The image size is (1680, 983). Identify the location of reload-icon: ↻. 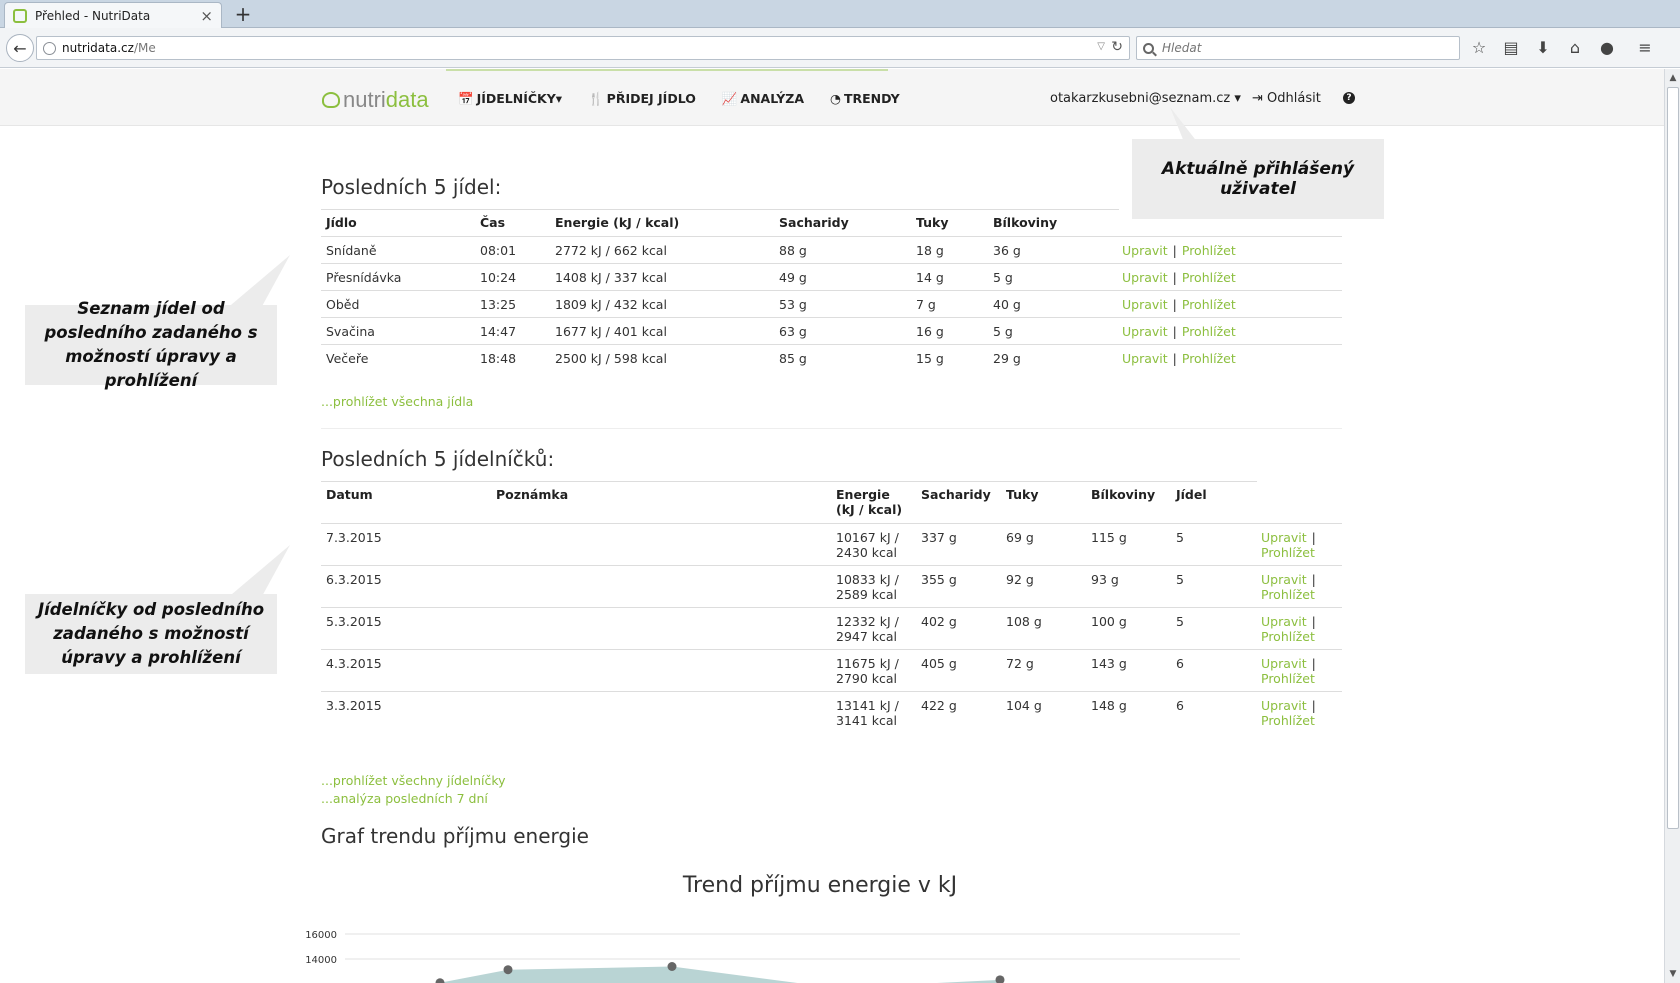
(1117, 47).